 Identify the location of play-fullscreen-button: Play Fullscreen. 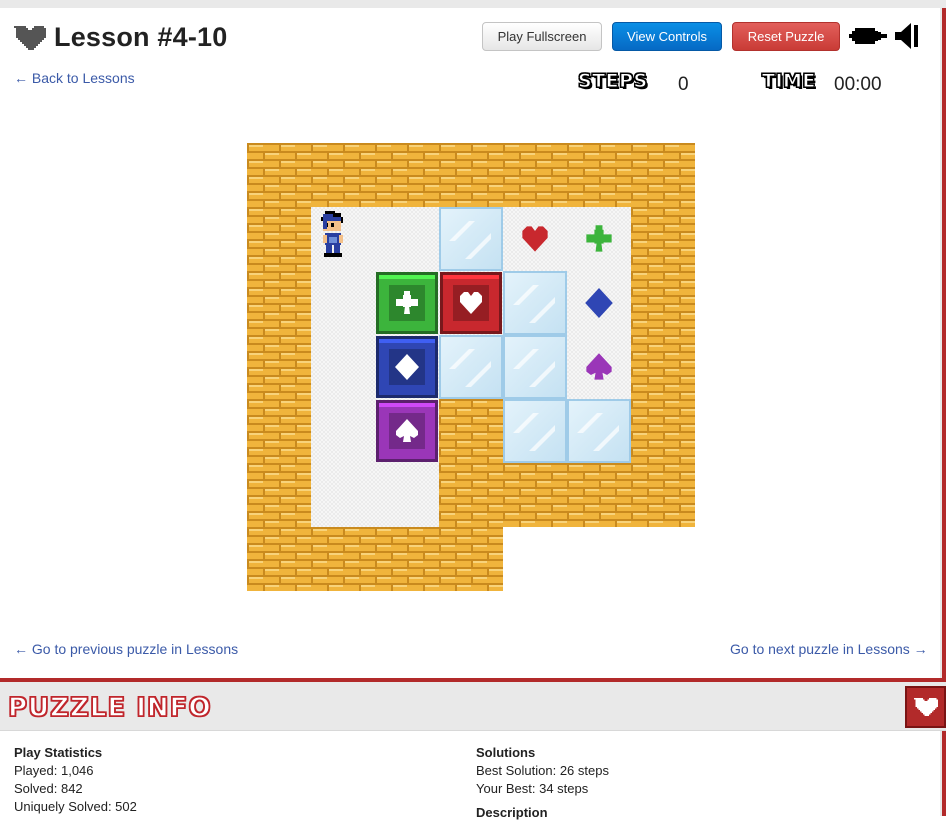
(542, 36).